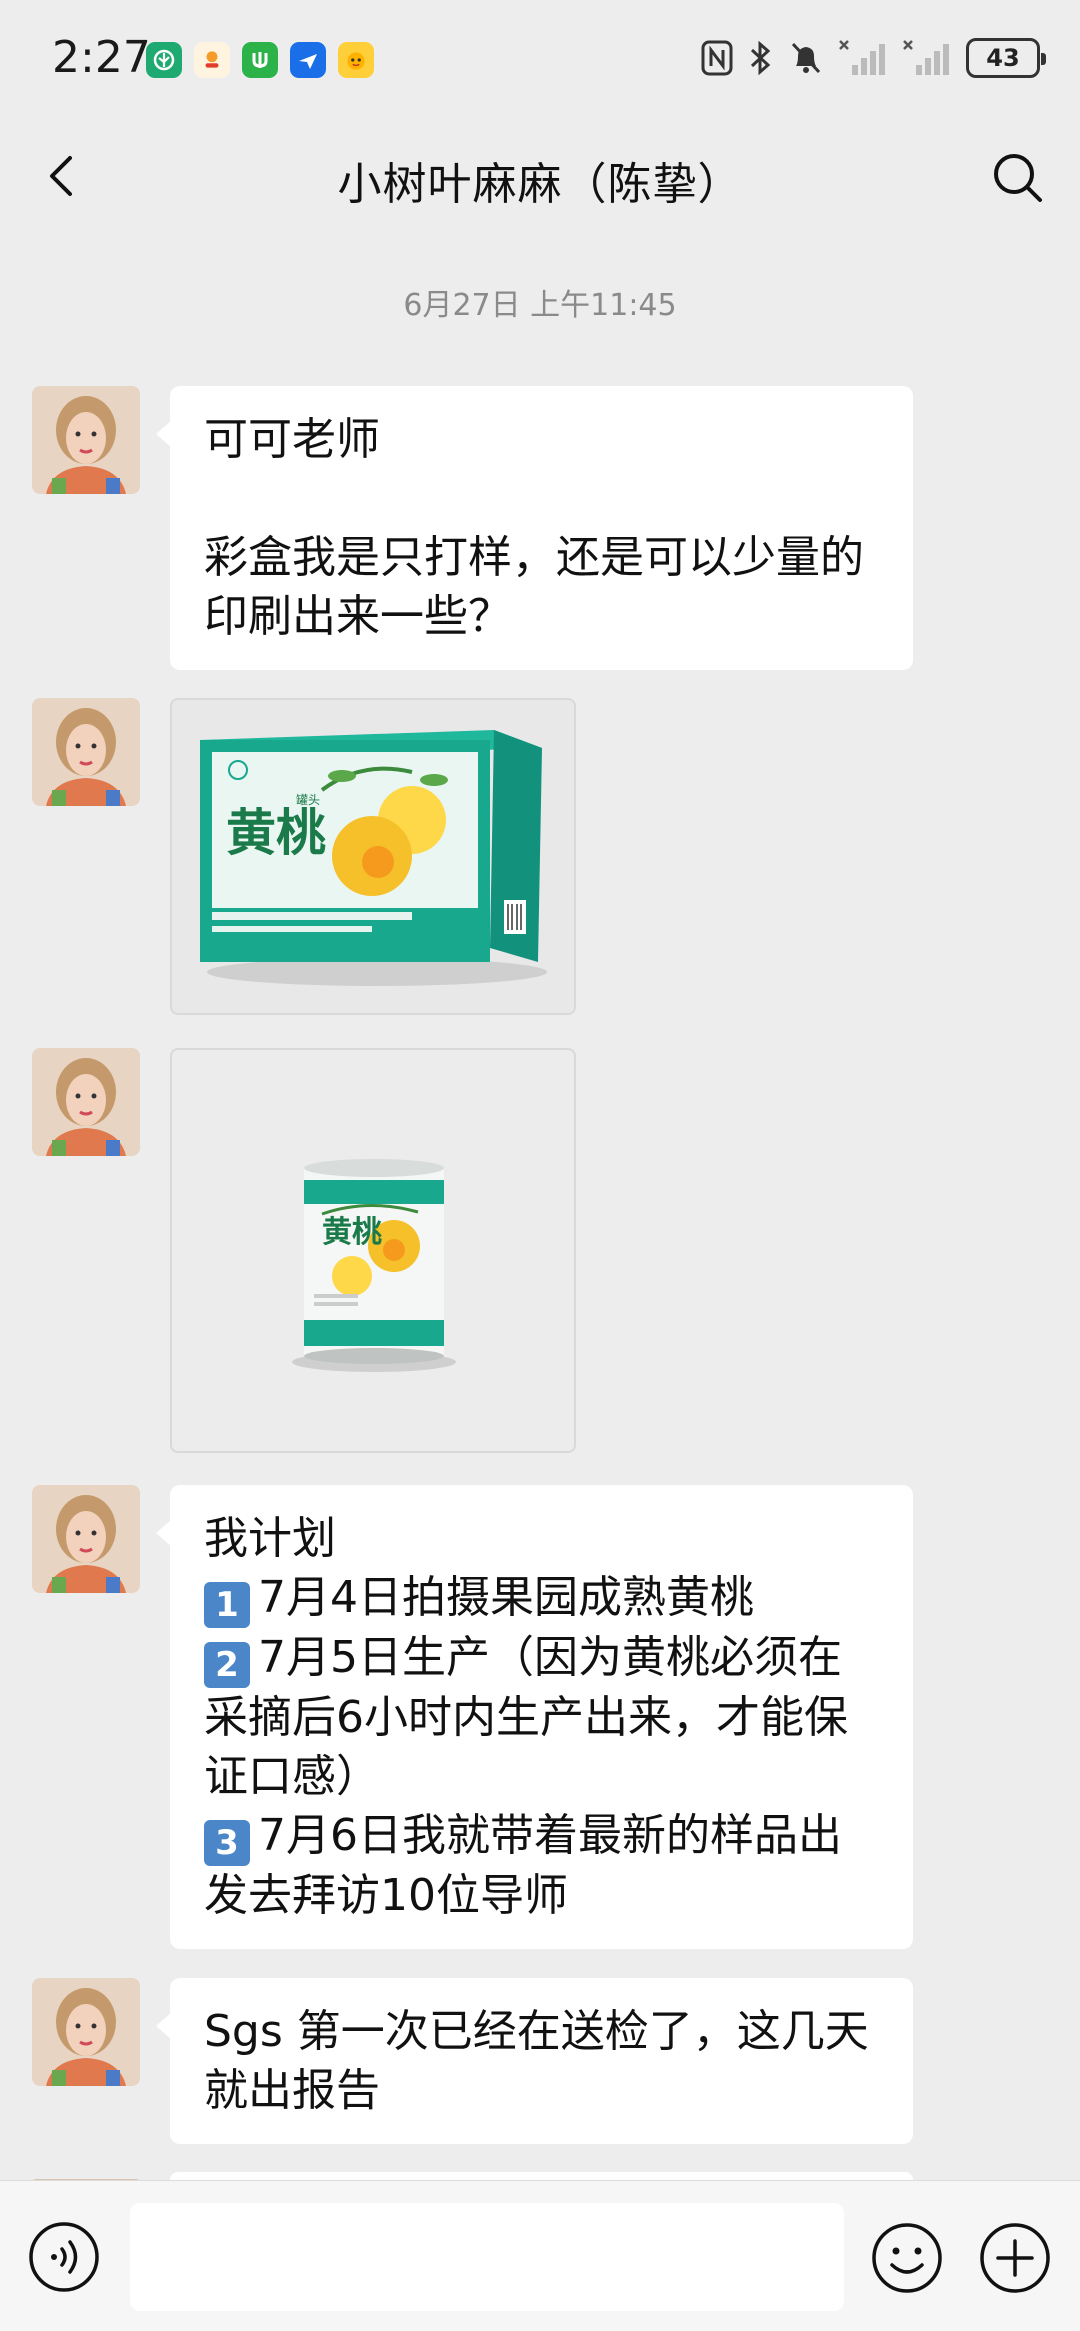  What do you see at coordinates (101, 57) in the screenshot?
I see `status-time: 2:27` at bounding box center [101, 57].